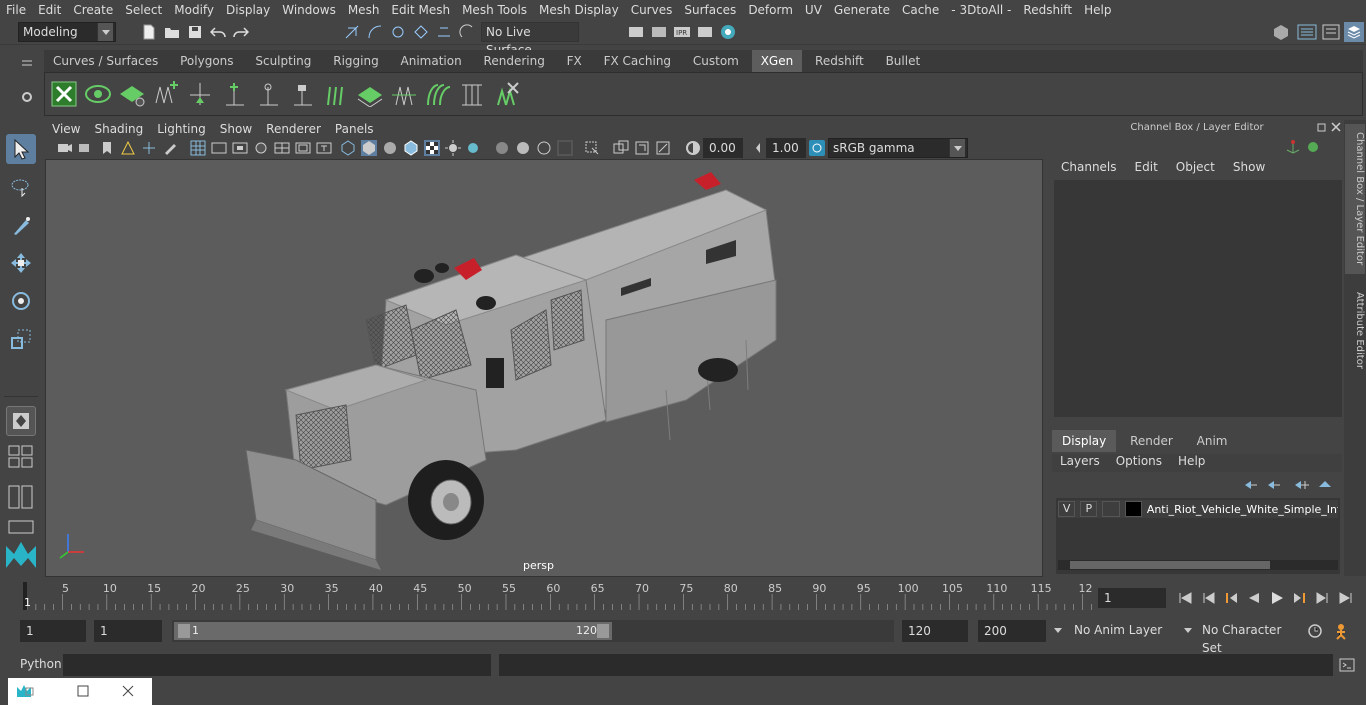  What do you see at coordinates (1097, 10) in the screenshot?
I see `menu-help: Help` at bounding box center [1097, 10].